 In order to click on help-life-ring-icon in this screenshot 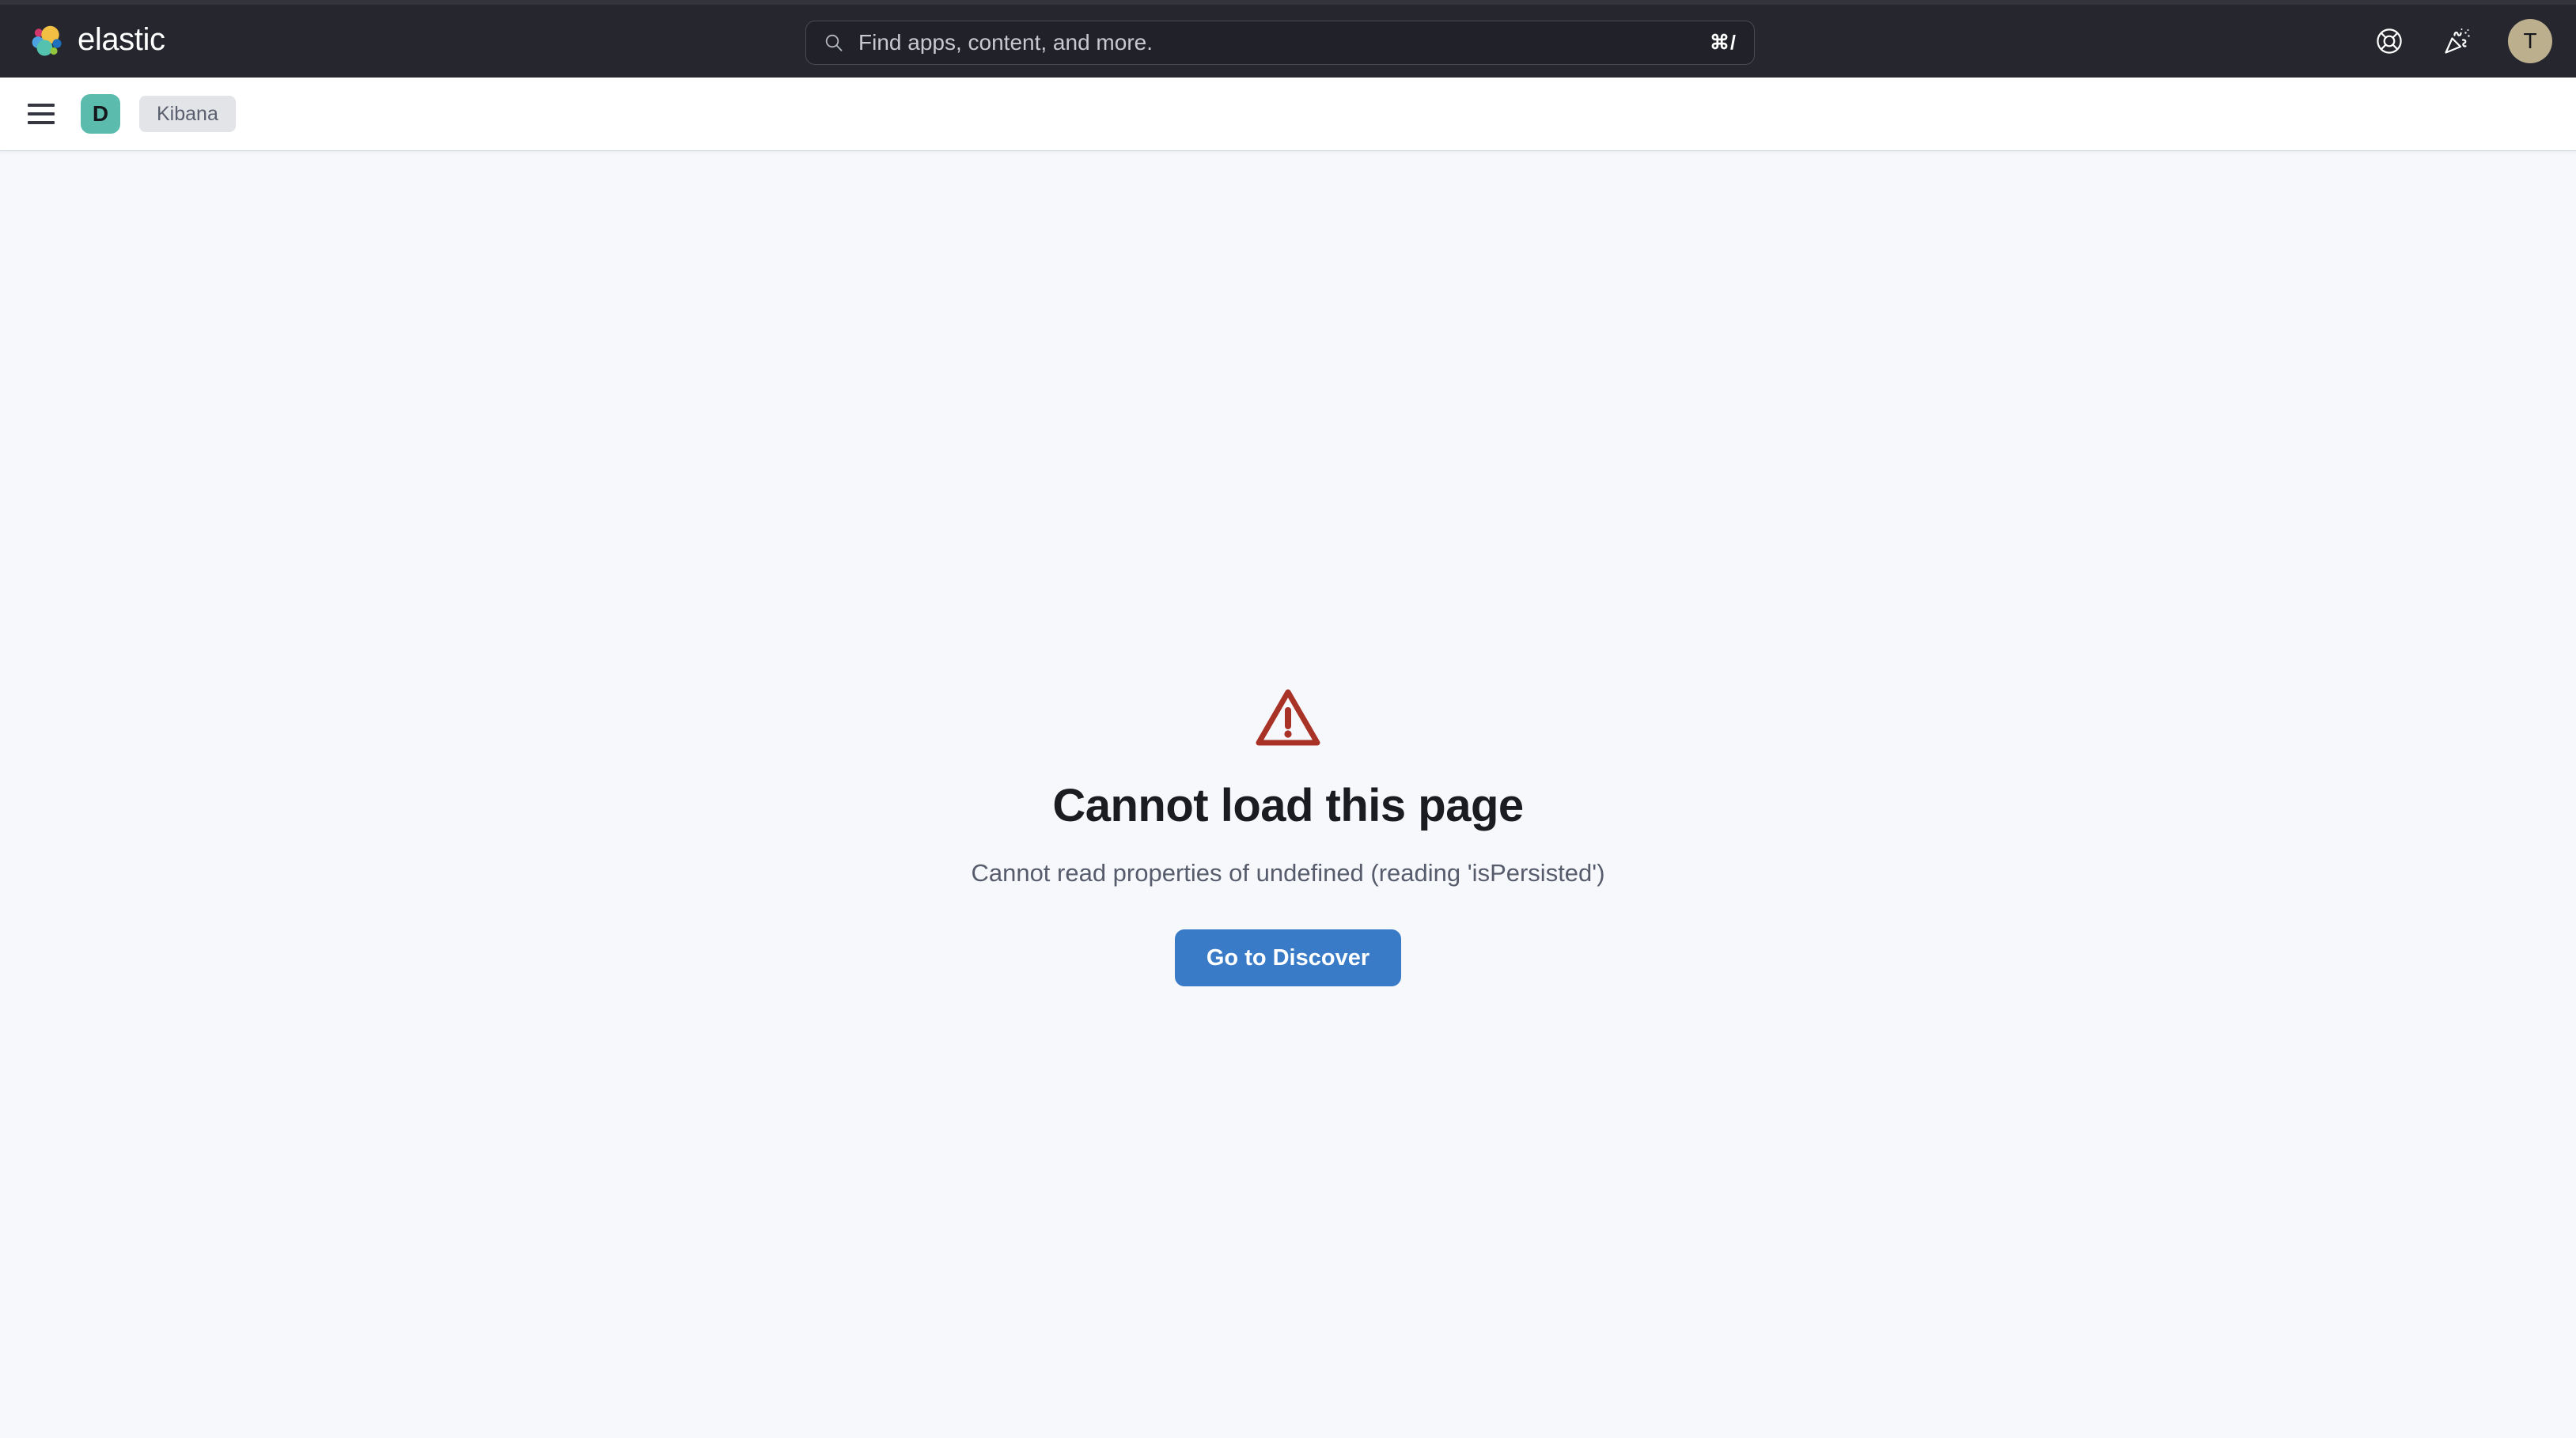, I will do `click(2389, 41)`.